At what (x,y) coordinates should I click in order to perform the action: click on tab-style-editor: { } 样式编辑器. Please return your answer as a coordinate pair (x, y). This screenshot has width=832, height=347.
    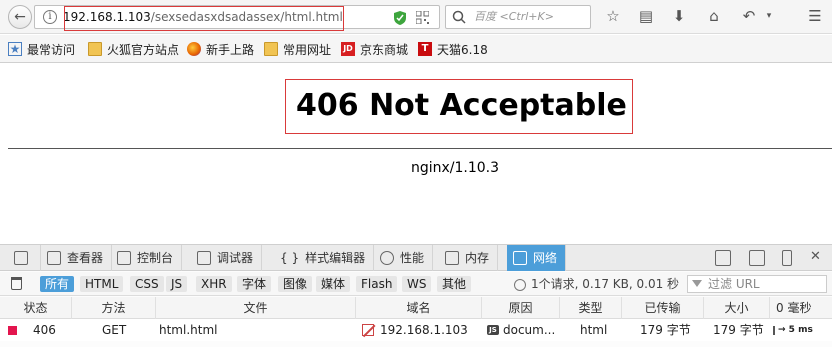
    Looking at the image, I should click on (324, 258).